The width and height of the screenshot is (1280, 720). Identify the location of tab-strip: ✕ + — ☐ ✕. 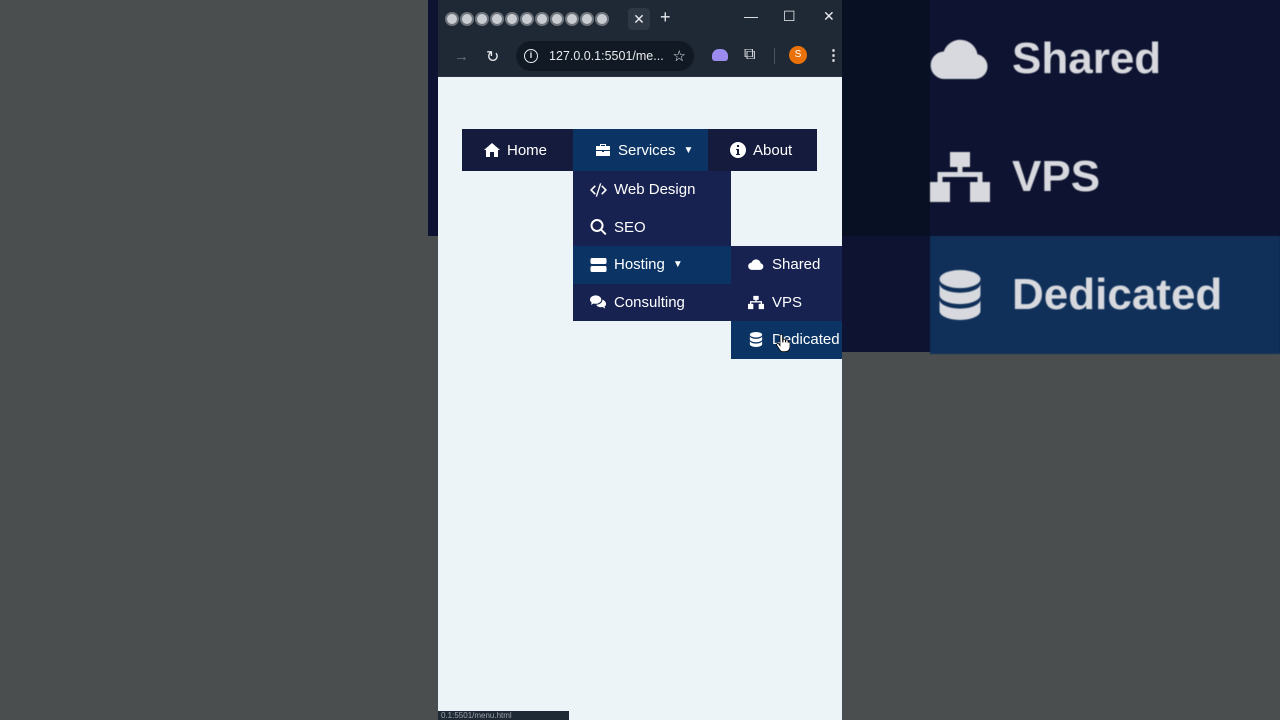
(640, 18).